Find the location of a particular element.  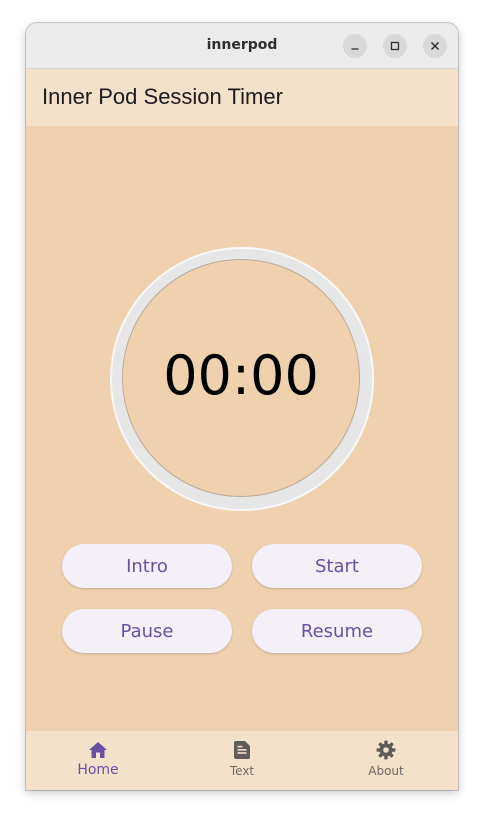

nav-item-home: Home is located at coordinates (98, 760).